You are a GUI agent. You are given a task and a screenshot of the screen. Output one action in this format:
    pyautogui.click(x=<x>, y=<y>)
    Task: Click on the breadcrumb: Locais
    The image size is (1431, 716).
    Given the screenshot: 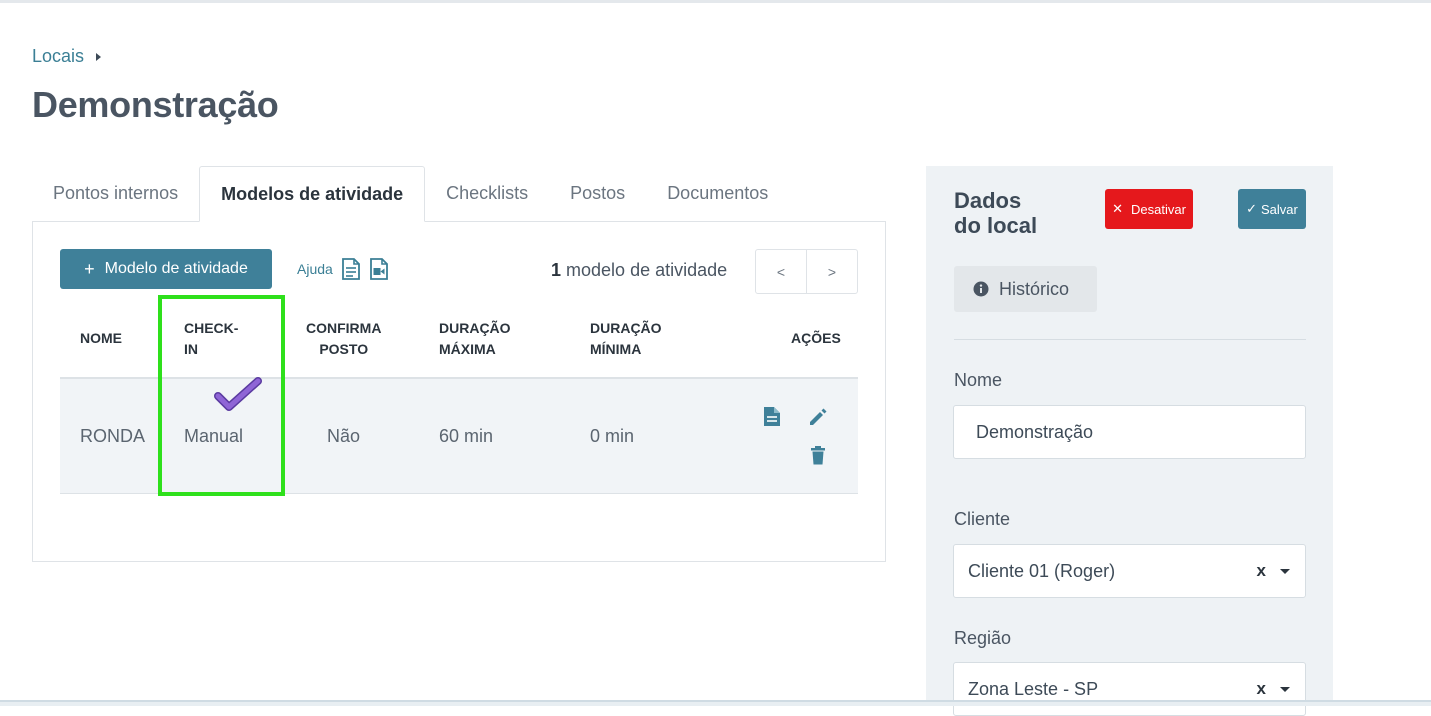 What is the action you would take?
    pyautogui.click(x=67, y=56)
    